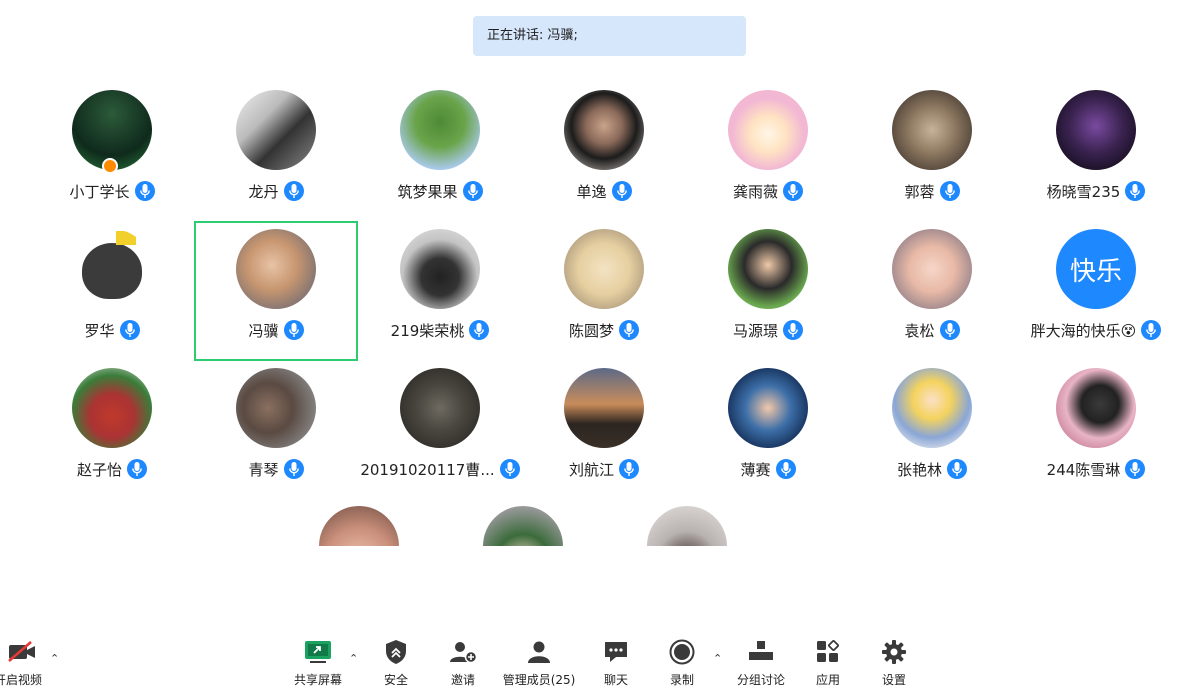 This screenshot has height=688, width=1201. What do you see at coordinates (463, 652) in the screenshot?
I see `add-user-icon` at bounding box center [463, 652].